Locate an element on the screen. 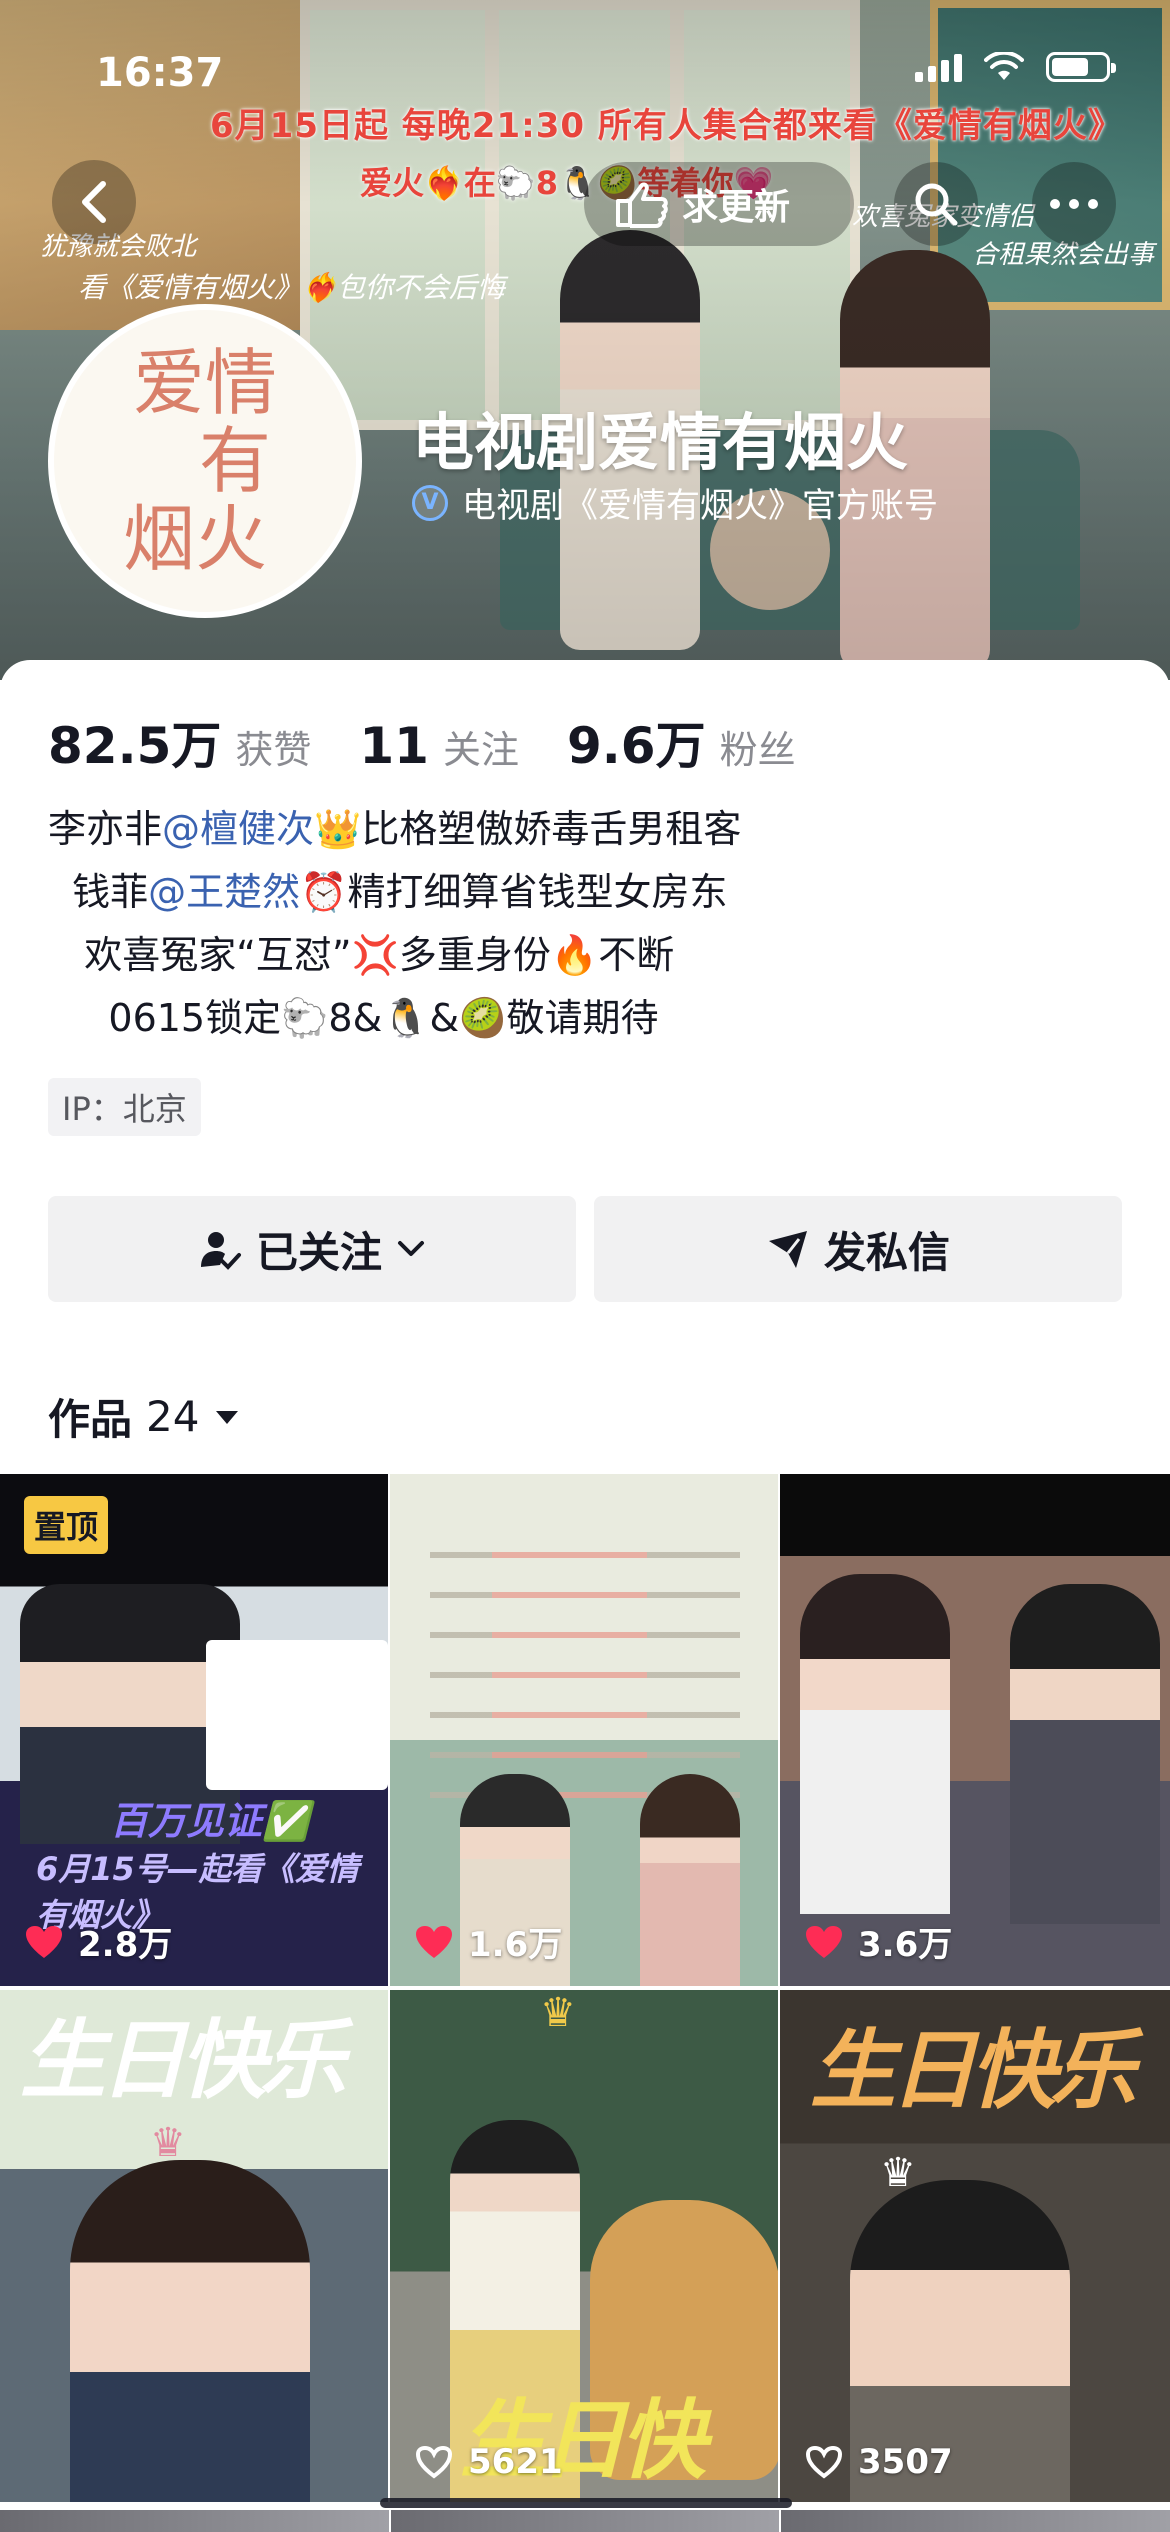 This screenshot has height=2532, width=1170. more-dots-icon is located at coordinates (1074, 204).